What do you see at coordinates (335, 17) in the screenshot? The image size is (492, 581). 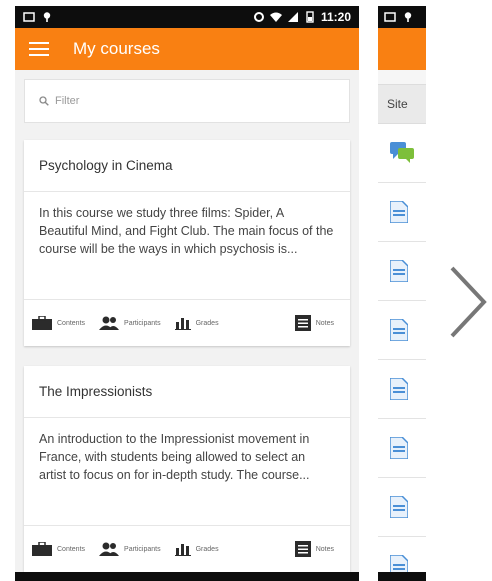 I see `status-time: 11:20` at bounding box center [335, 17].